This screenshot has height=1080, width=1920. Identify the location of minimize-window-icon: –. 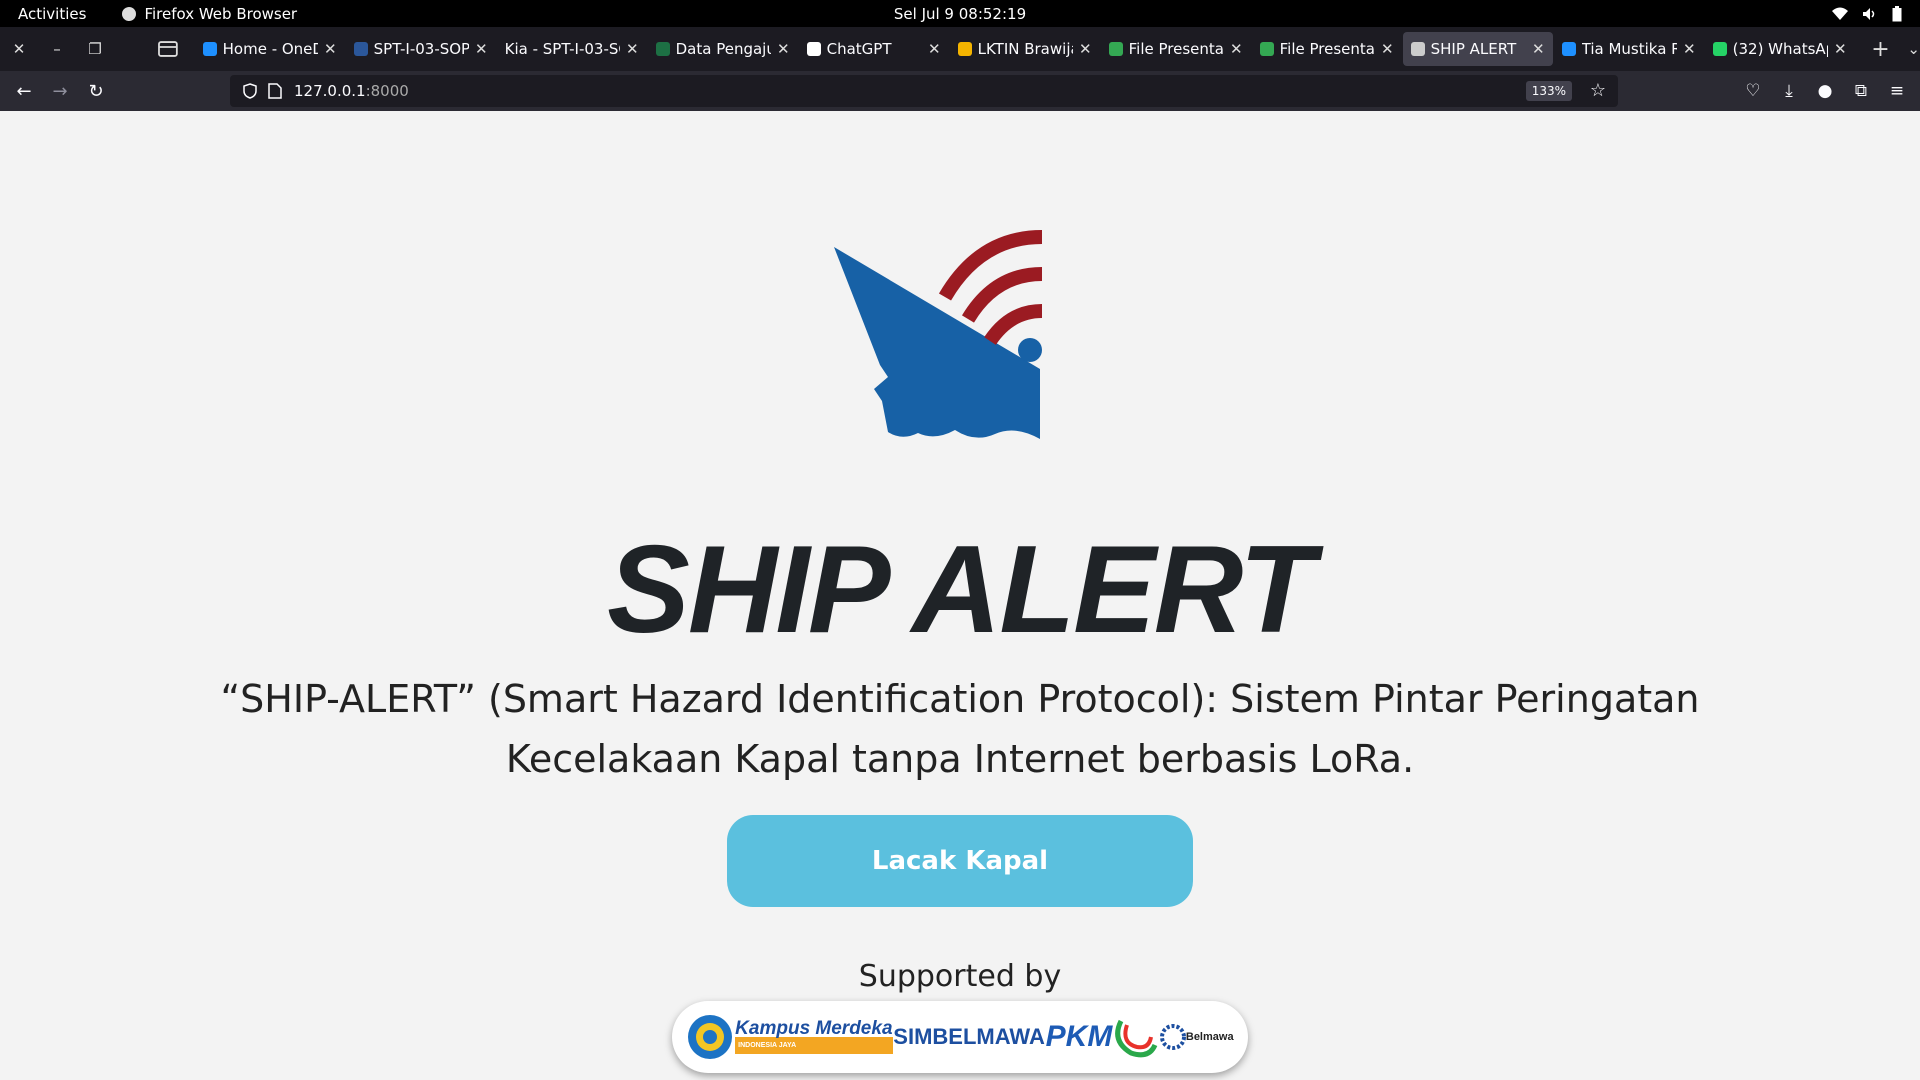
(57, 49).